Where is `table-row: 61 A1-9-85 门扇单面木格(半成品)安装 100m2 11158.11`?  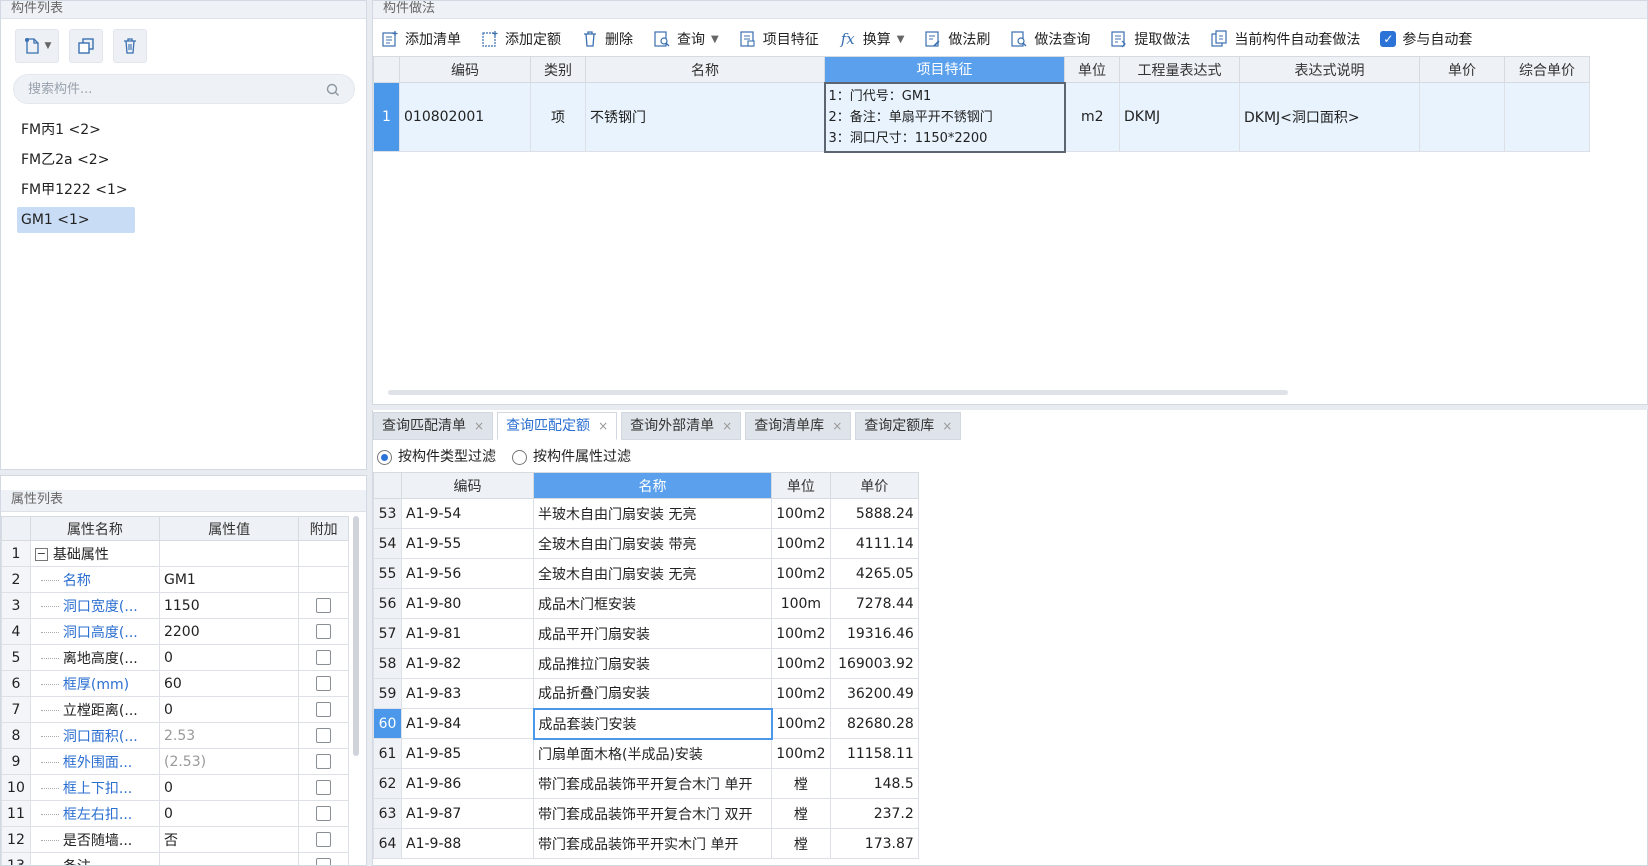 table-row: 61 A1-9-85 门扇单面木格(半成品)安装 100m2 11158.11 is located at coordinates (646, 753).